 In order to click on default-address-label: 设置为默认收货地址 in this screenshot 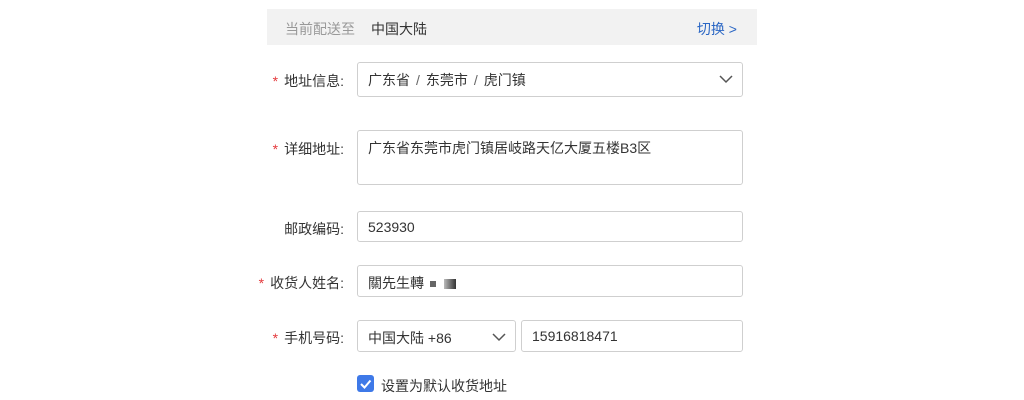, I will do `click(444, 386)`.